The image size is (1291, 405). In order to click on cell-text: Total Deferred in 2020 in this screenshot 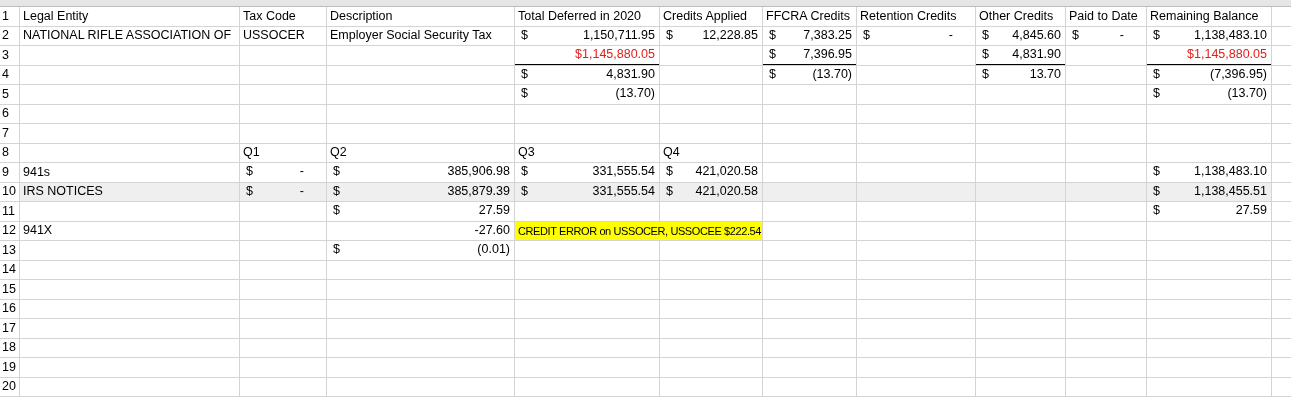, I will do `click(579, 16)`.